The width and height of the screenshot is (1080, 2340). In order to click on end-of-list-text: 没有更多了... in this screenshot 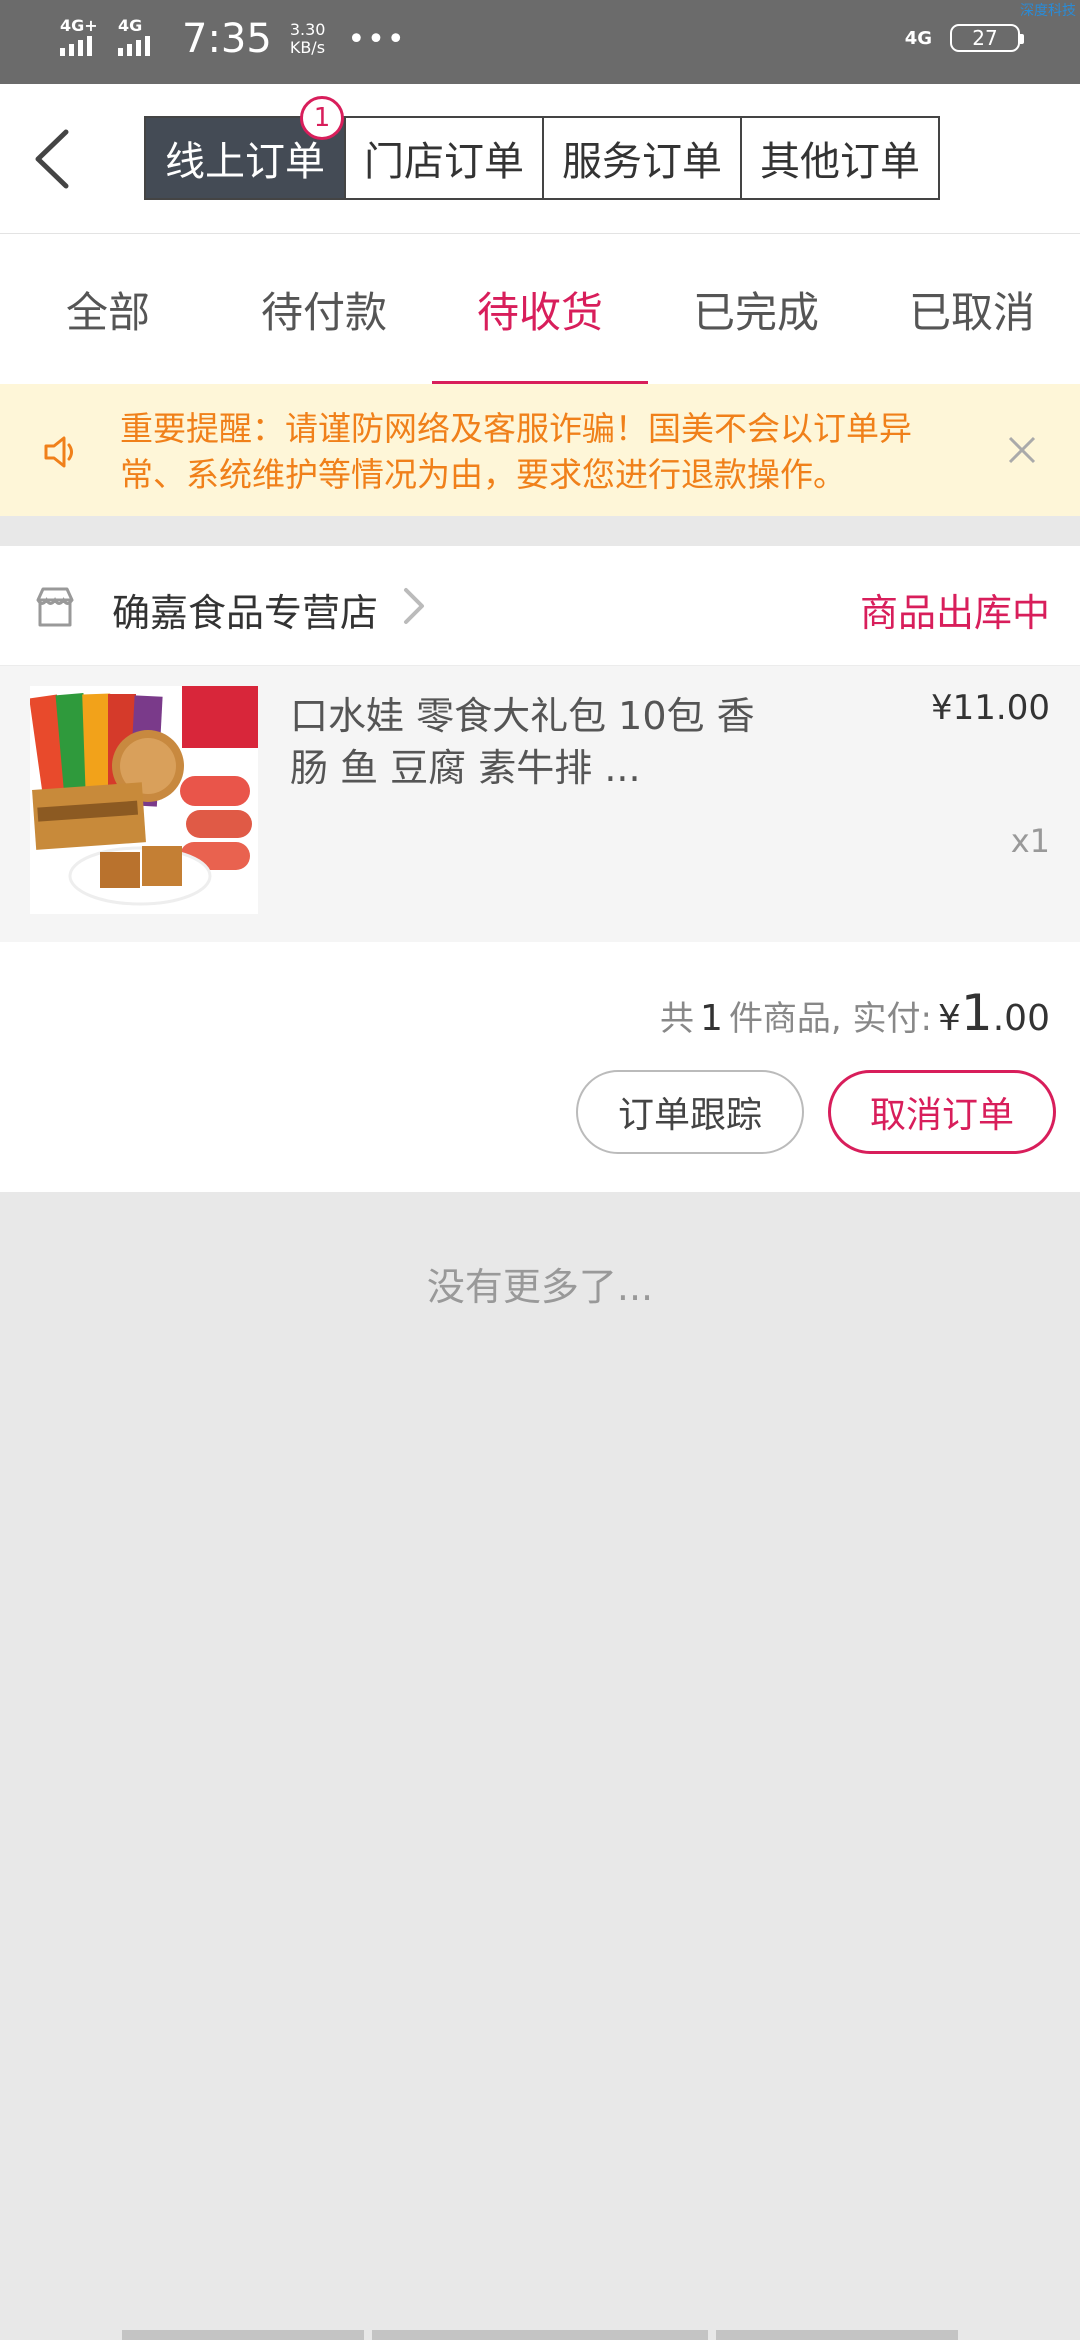, I will do `click(540, 1287)`.